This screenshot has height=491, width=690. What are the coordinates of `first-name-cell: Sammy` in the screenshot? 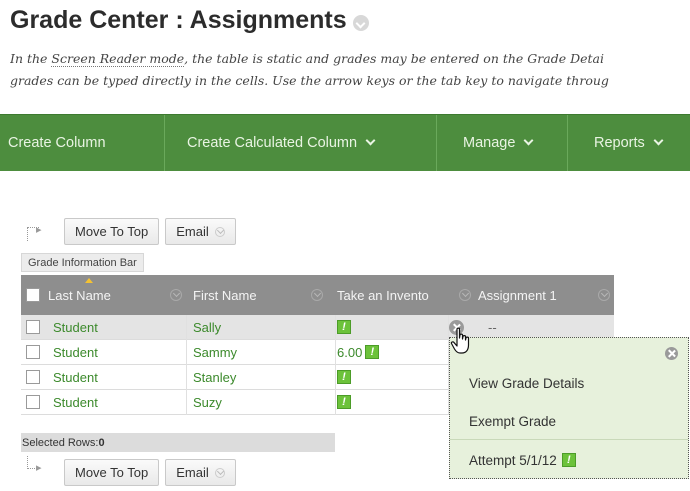 It's located at (215, 352).